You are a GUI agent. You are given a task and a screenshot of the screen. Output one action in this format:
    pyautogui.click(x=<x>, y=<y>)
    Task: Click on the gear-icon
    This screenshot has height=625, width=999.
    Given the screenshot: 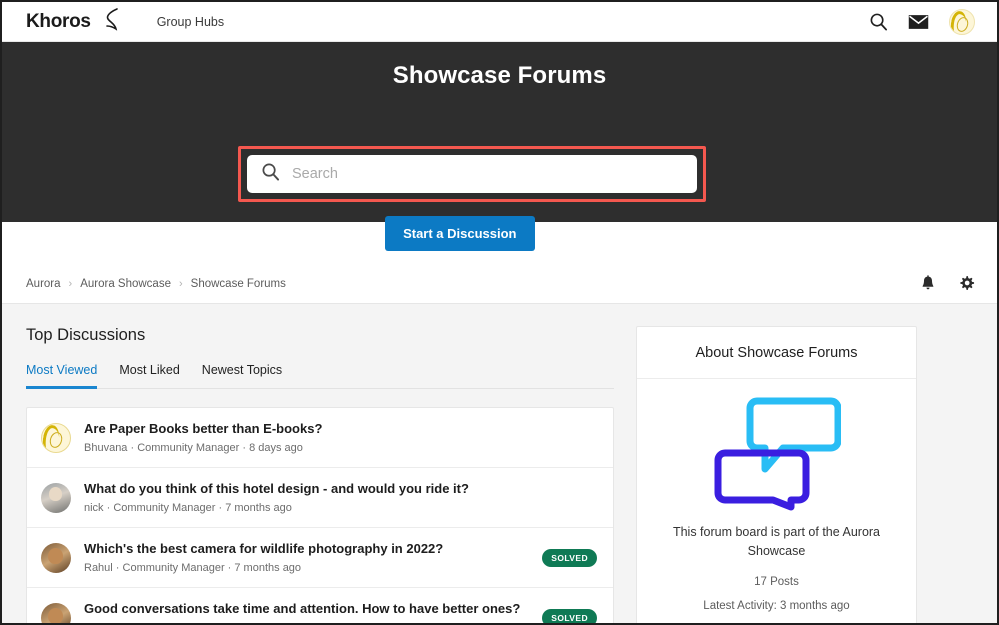 What is the action you would take?
    pyautogui.click(x=966, y=283)
    